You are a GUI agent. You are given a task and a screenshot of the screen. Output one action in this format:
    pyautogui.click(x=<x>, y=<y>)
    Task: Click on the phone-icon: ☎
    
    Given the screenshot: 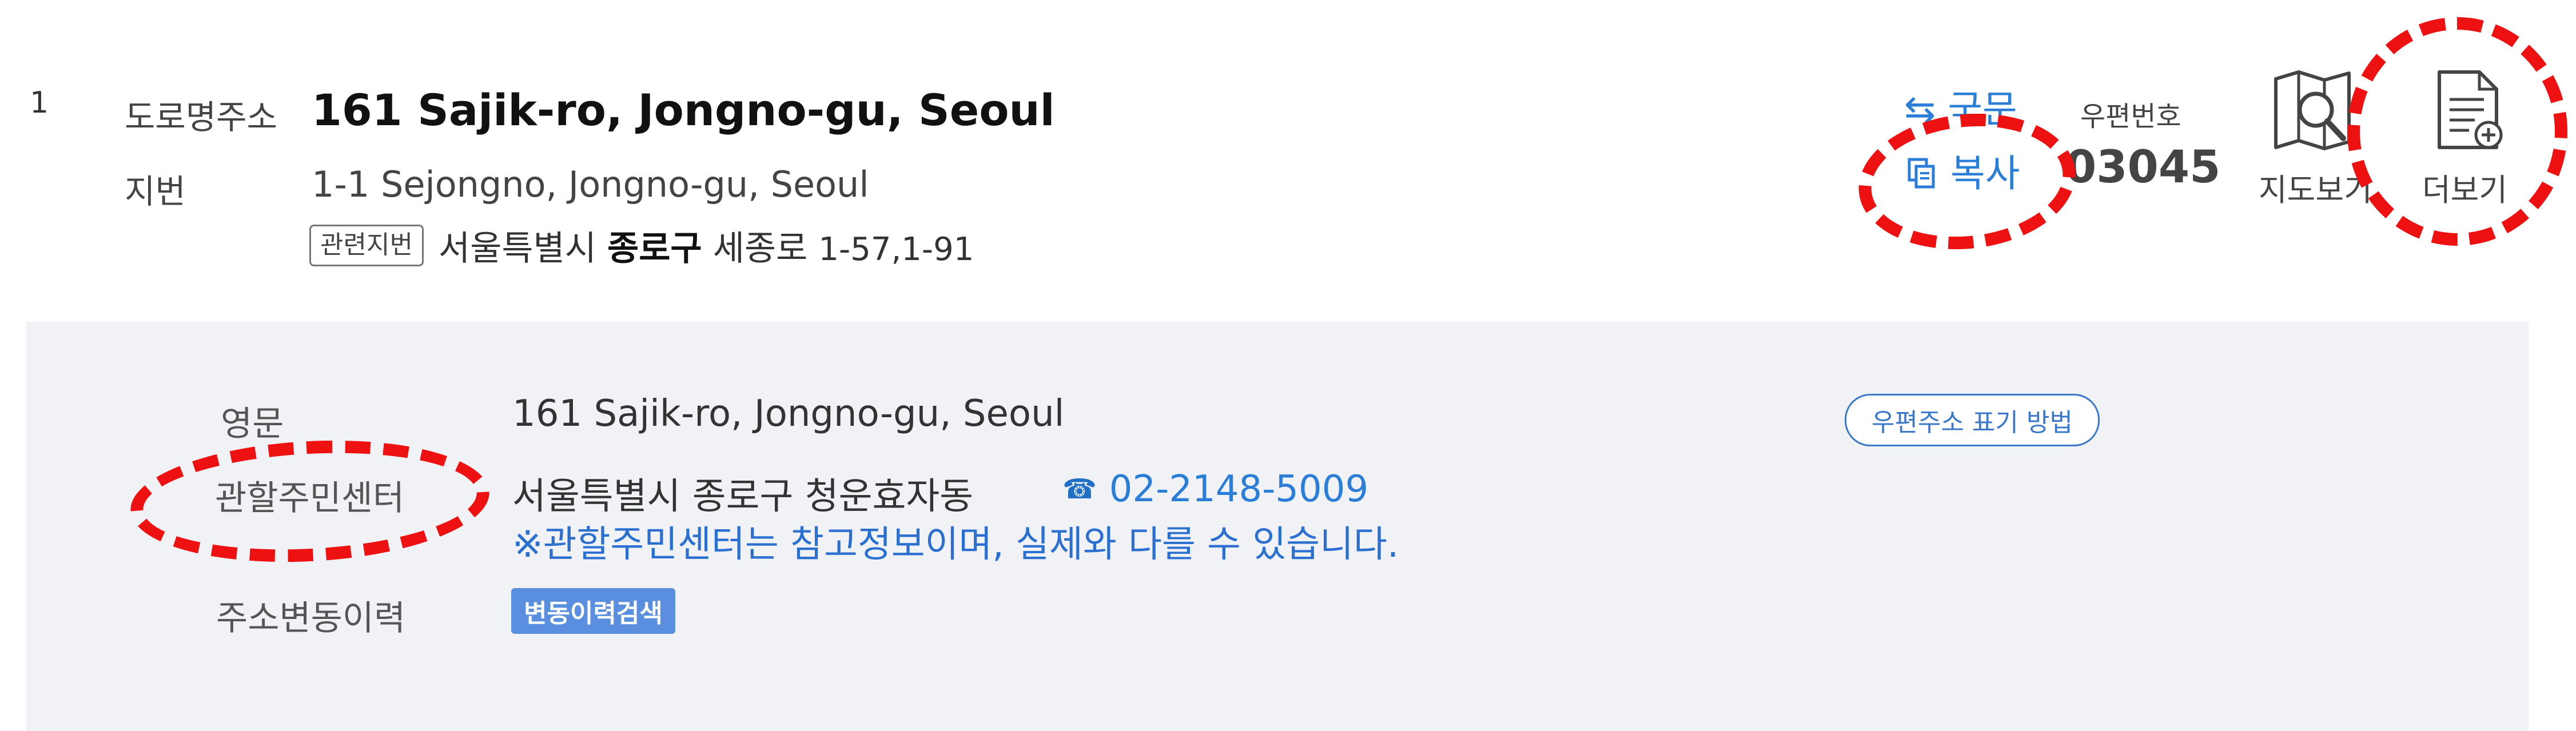 What is the action you would take?
    pyautogui.click(x=1079, y=489)
    